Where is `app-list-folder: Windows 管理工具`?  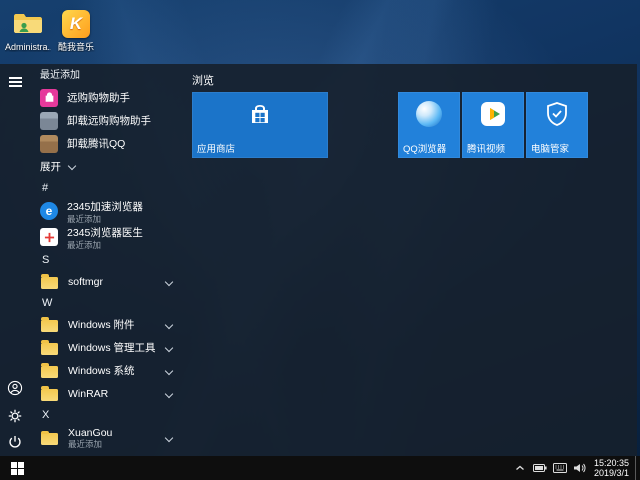 app-list-folder: Windows 管理工具 is located at coordinates (112, 347).